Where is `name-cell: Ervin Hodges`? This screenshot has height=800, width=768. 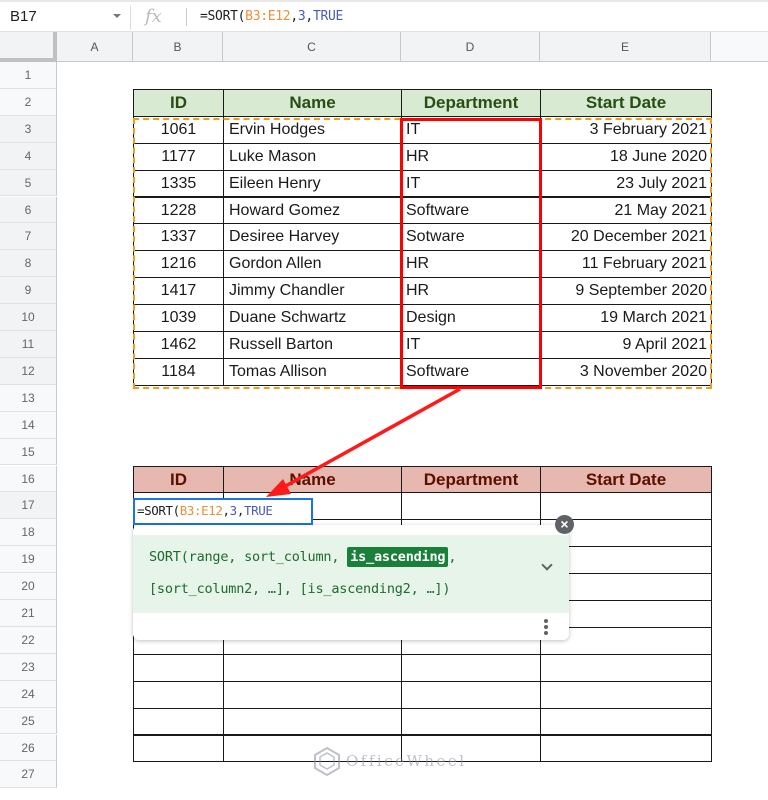
name-cell: Ervin Hodges is located at coordinates (312, 129).